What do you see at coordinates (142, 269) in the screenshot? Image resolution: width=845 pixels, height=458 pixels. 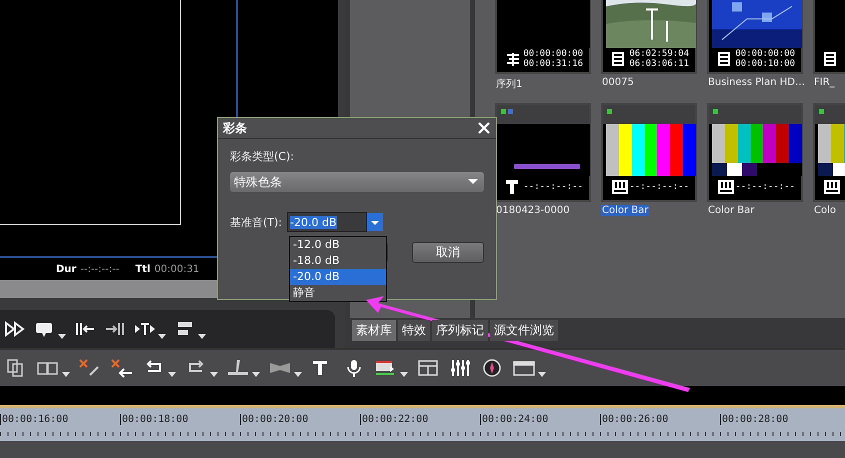 I see `status-label: Ttl` at bounding box center [142, 269].